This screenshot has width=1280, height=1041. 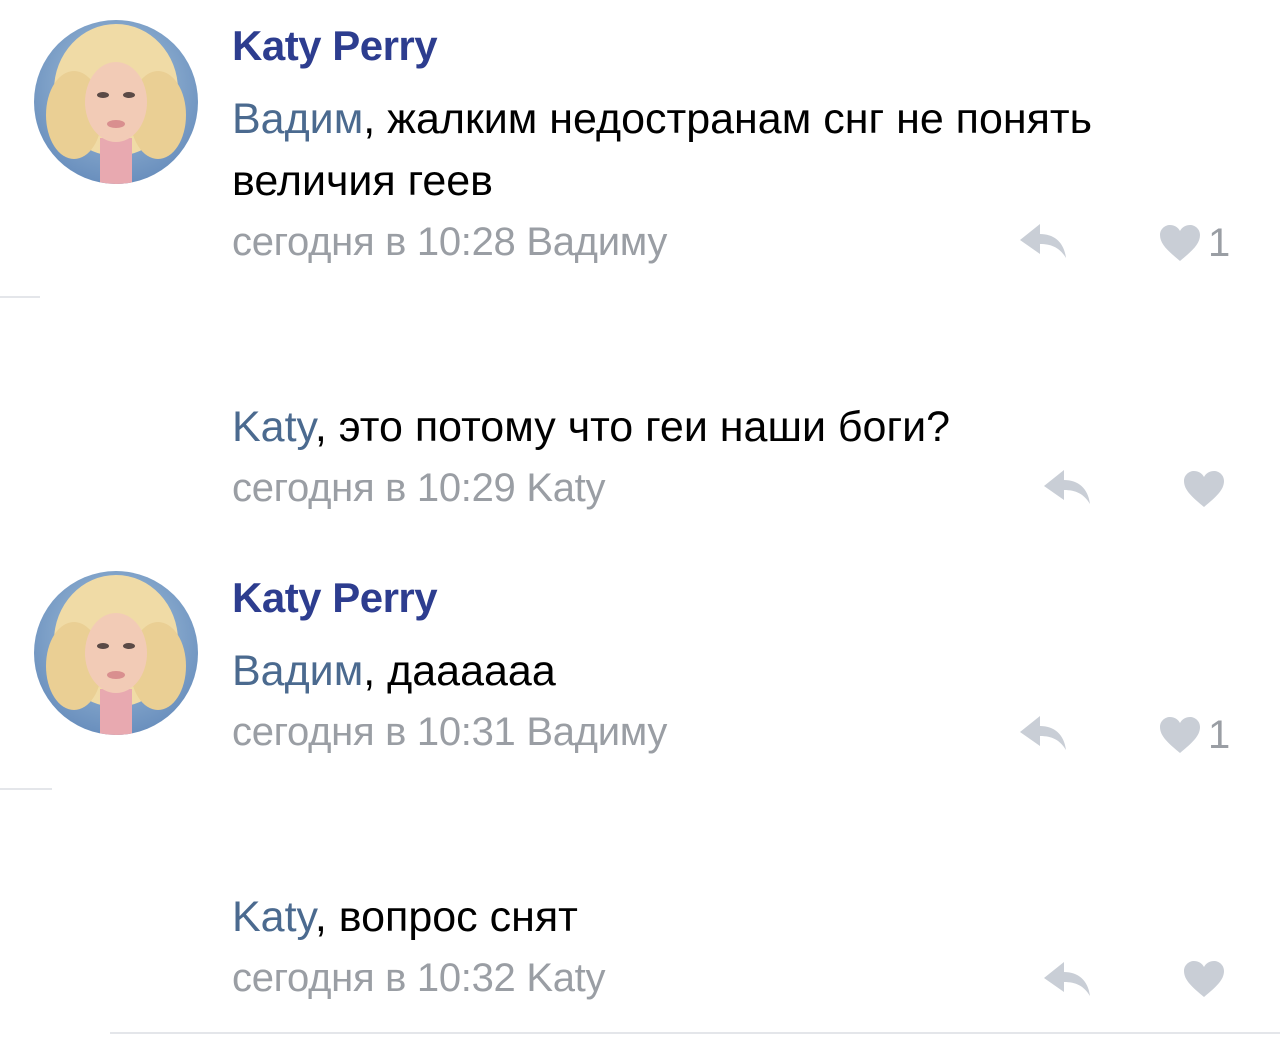 I want to click on comment-meta: сегодня в 10:28 Вадиму, so click(x=449, y=242).